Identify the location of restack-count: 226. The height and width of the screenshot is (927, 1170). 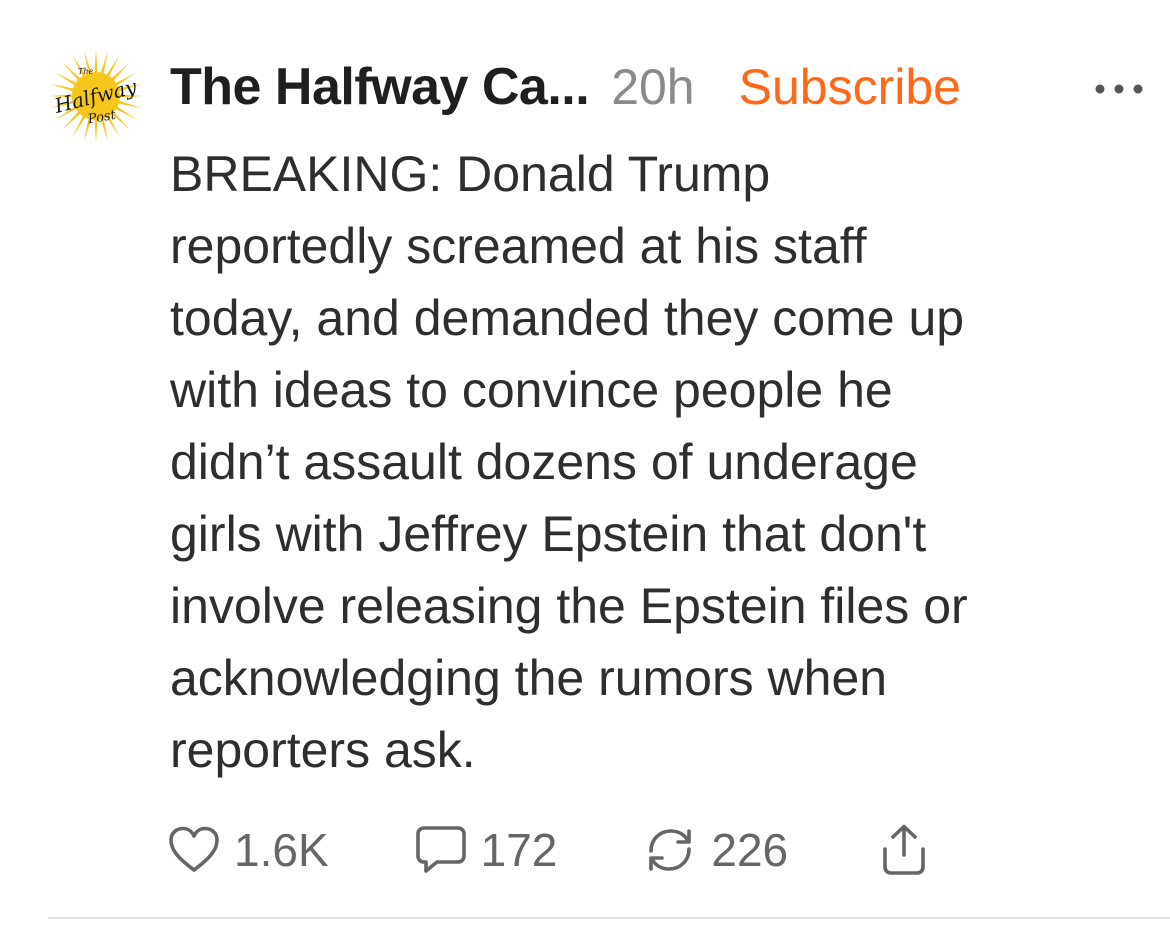
(750, 850).